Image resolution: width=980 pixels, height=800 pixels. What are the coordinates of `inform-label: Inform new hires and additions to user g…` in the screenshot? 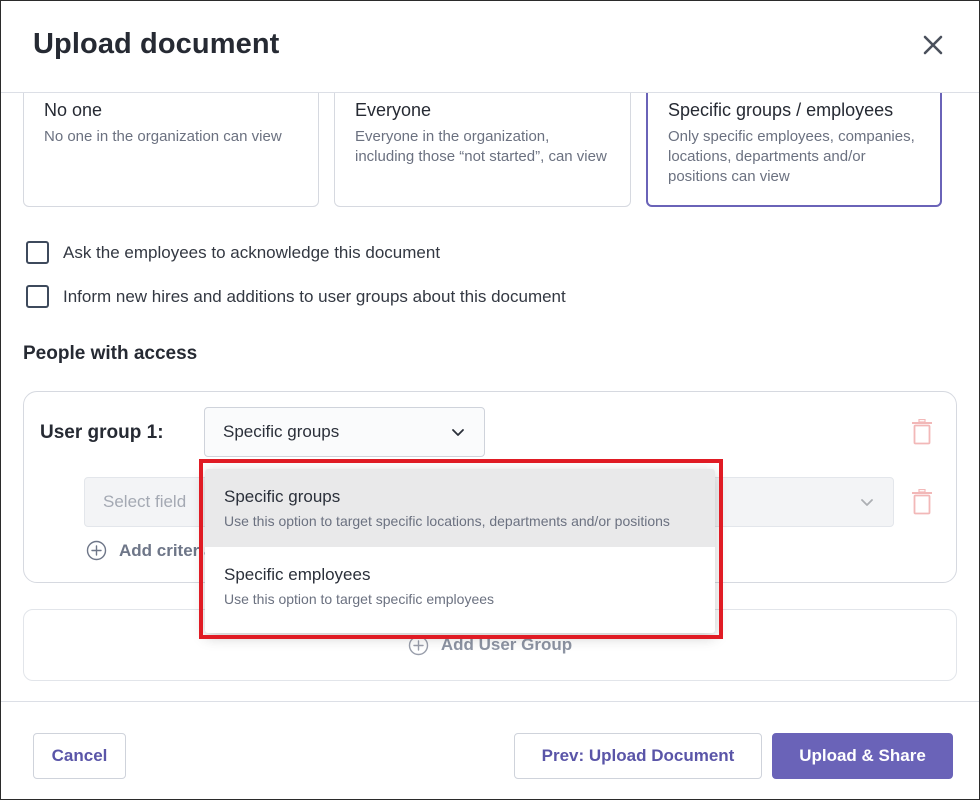 It's located at (314, 296).